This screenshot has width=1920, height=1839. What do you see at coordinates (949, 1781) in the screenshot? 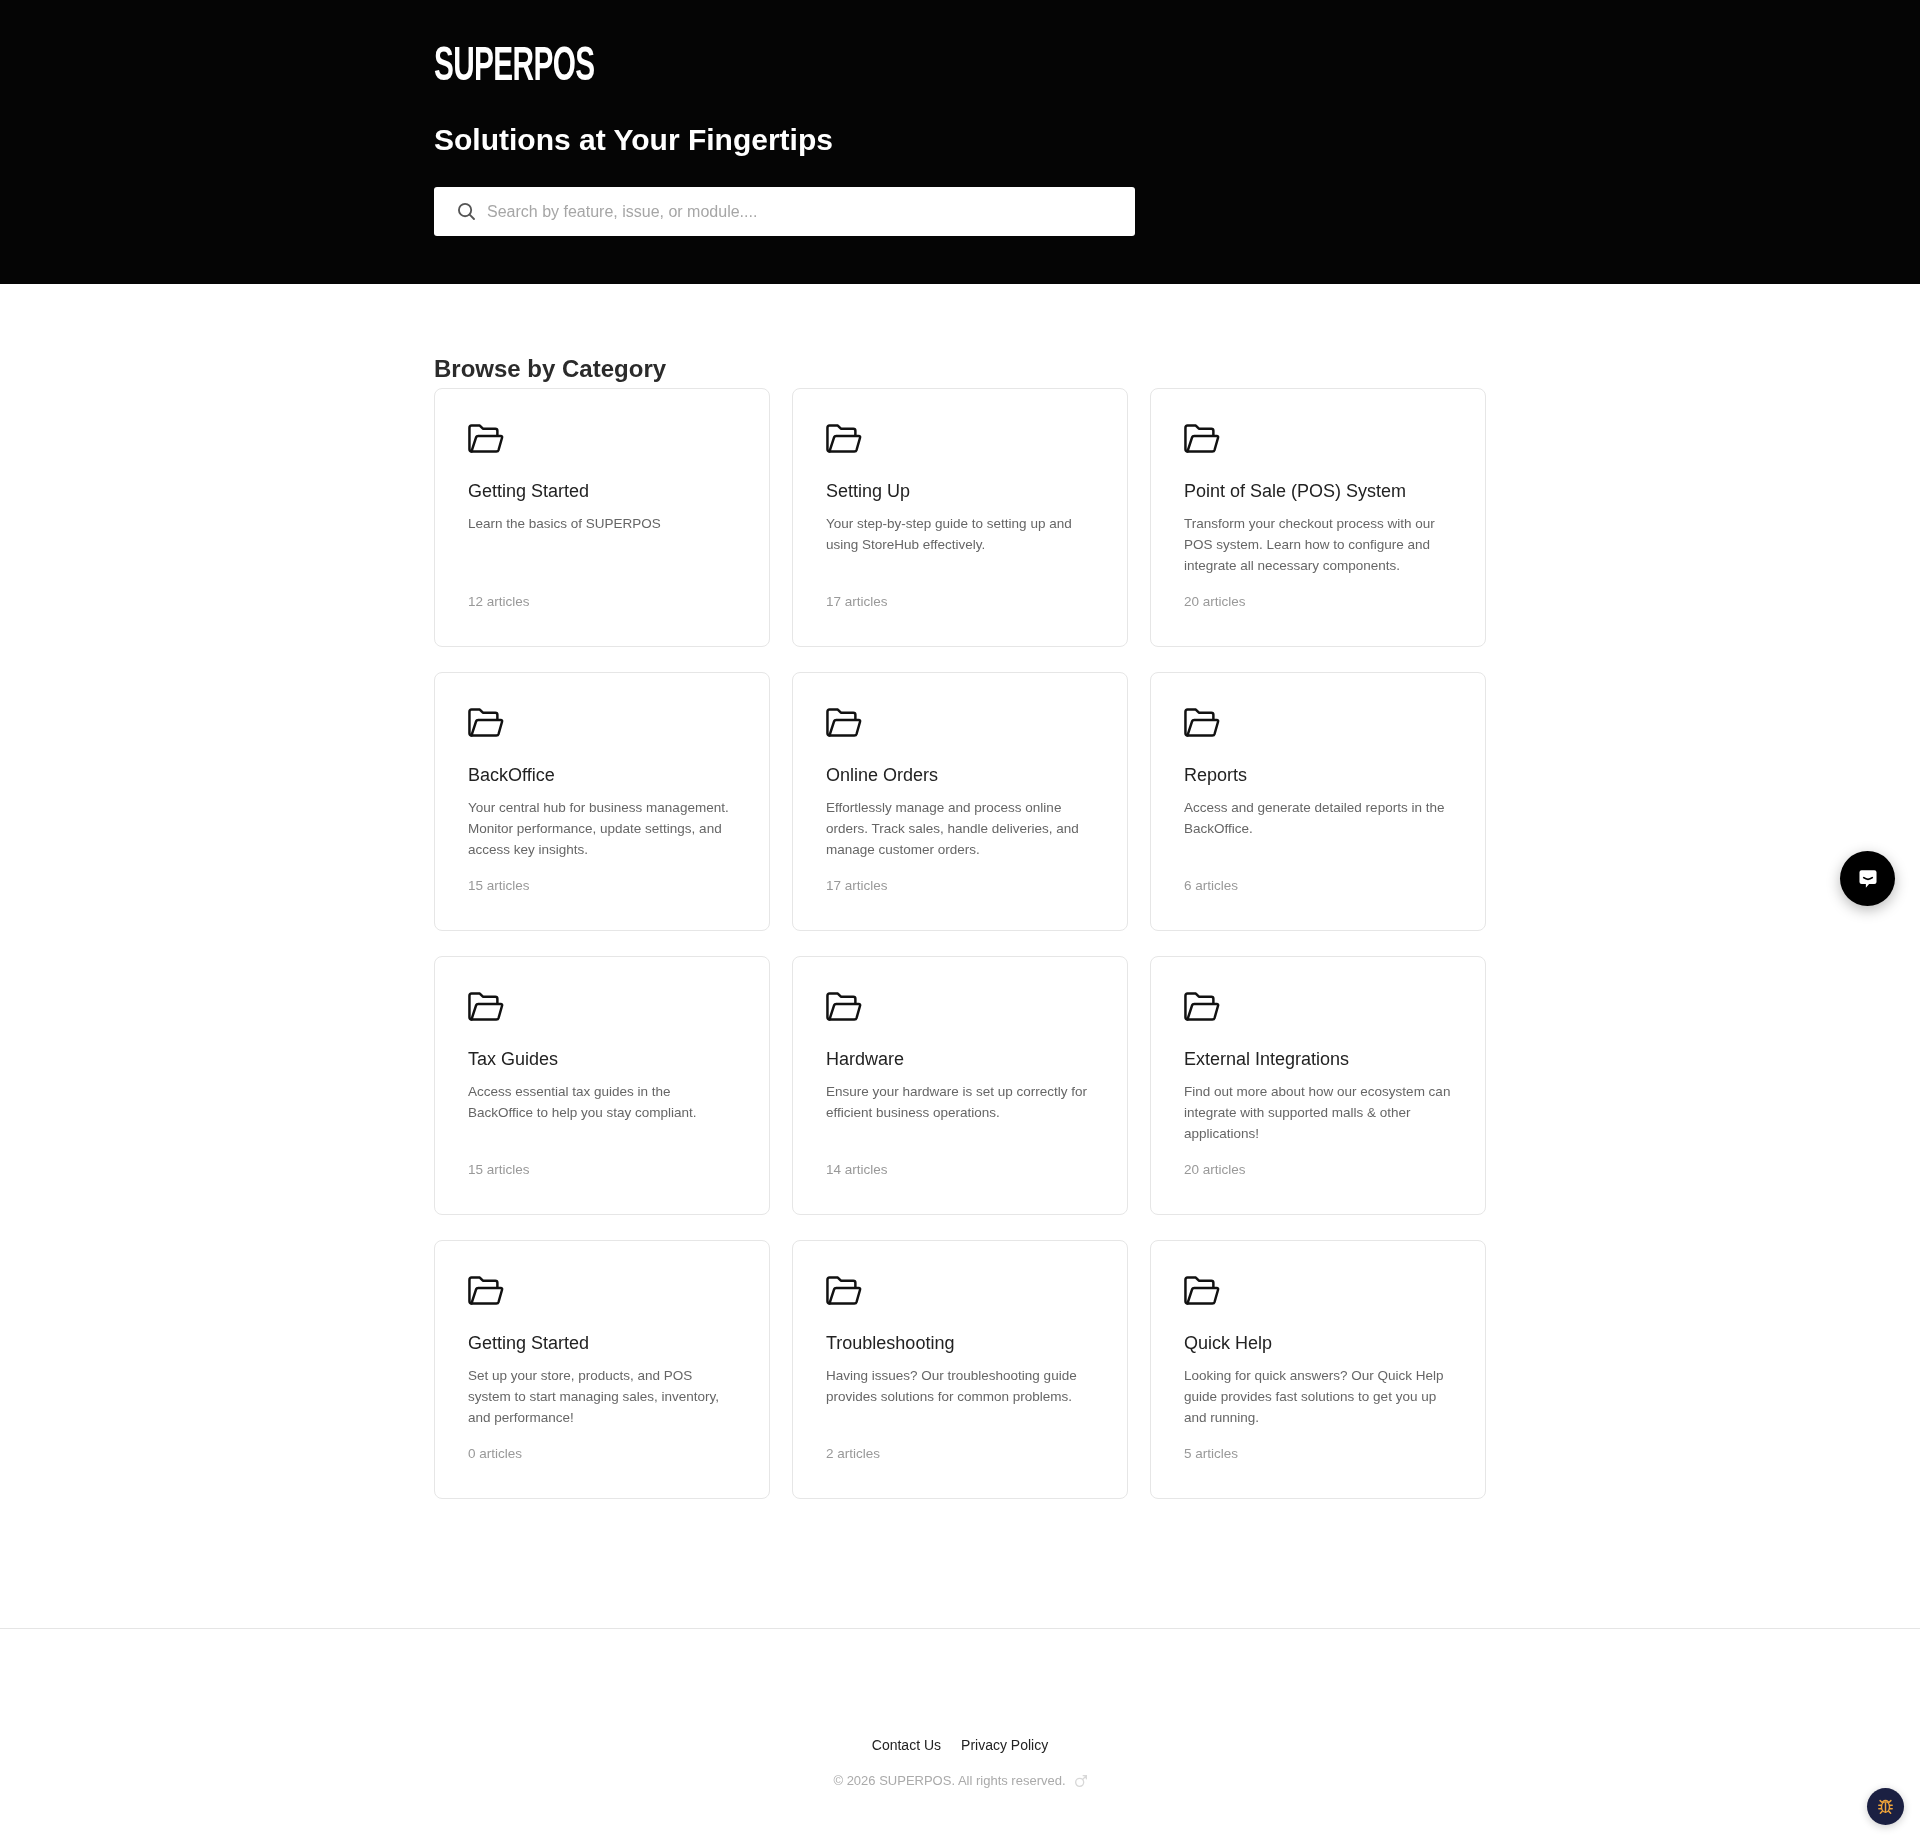
I see `copyright-text: © 2026 SUPERPOS. All rights reserved.` at bounding box center [949, 1781].